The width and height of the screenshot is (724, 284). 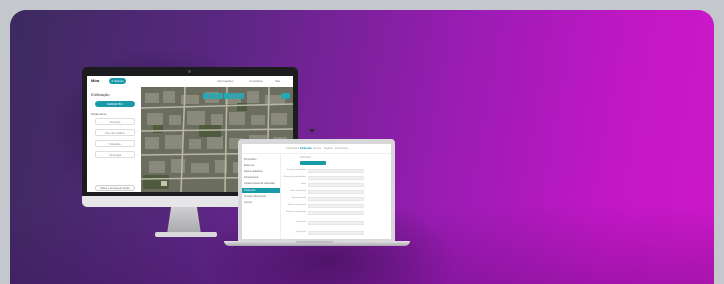 I want to click on field-label: Tipo de padrão, so click(x=298, y=198).